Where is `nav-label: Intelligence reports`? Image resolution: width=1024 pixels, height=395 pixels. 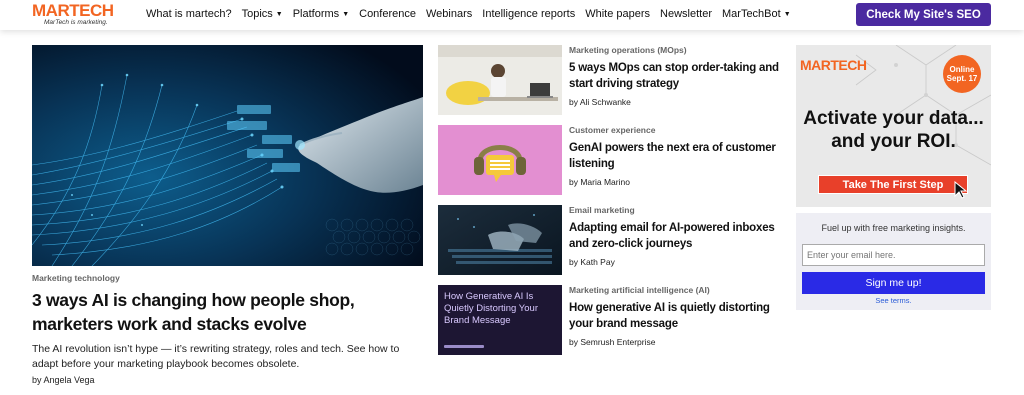
nav-label: Intelligence reports is located at coordinates (529, 14).